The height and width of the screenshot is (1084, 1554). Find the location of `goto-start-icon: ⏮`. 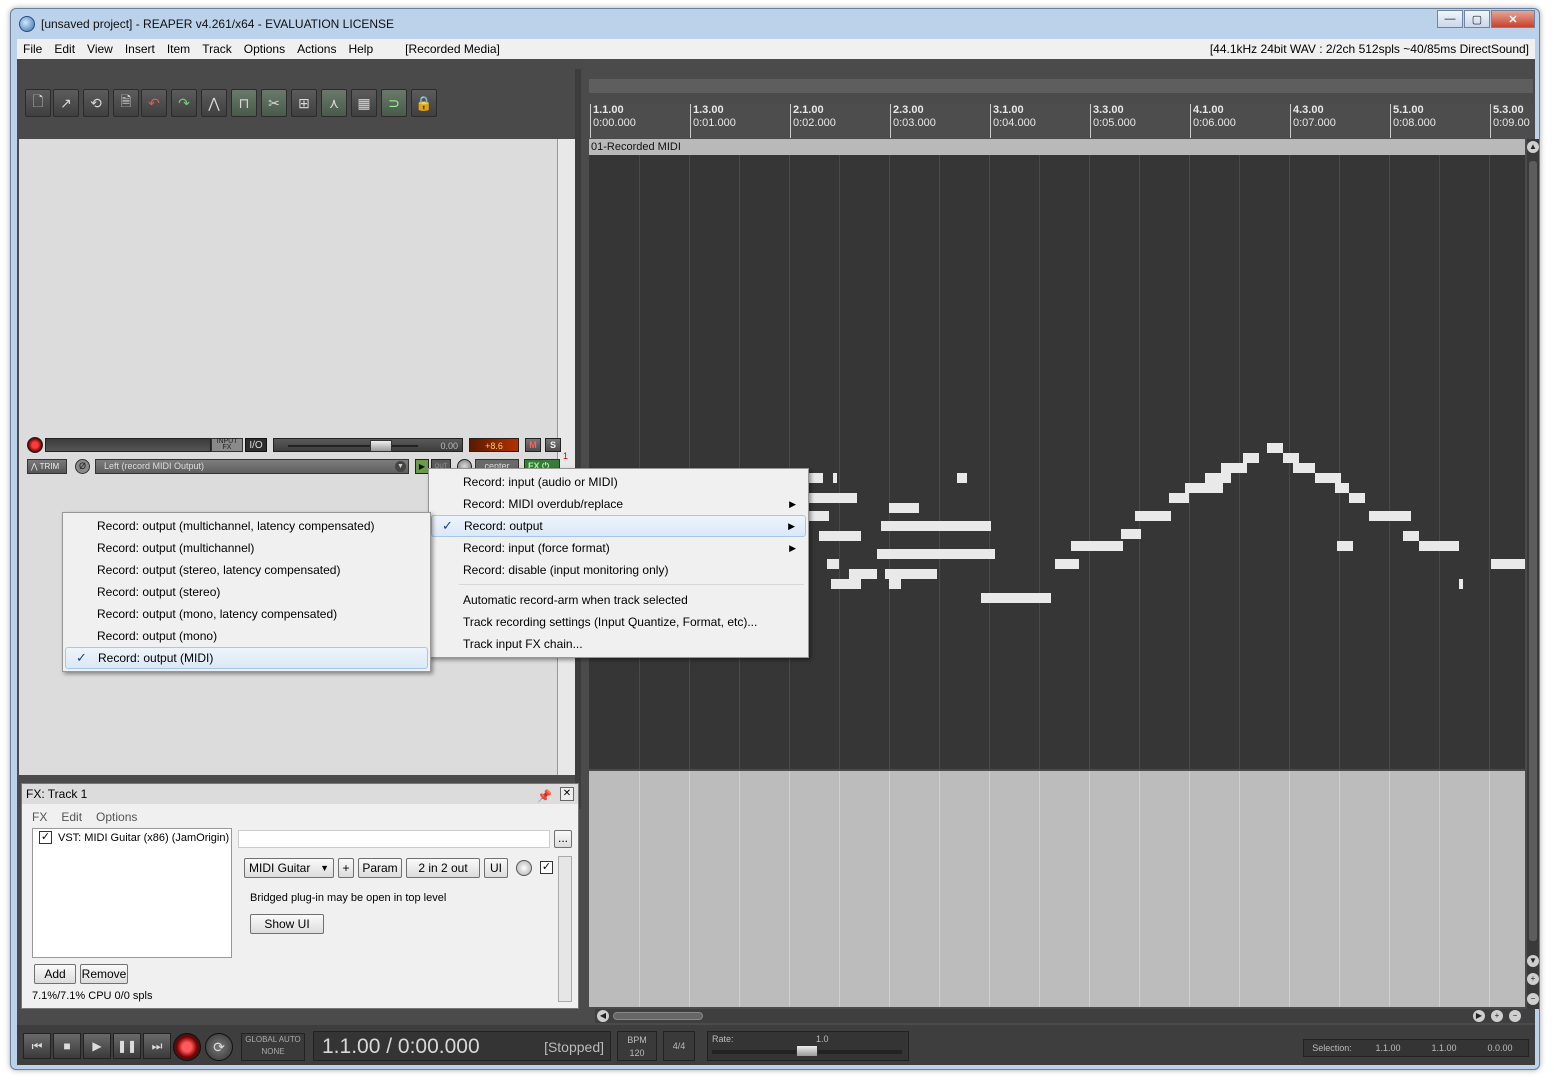

goto-start-icon: ⏮ is located at coordinates (37, 1046).